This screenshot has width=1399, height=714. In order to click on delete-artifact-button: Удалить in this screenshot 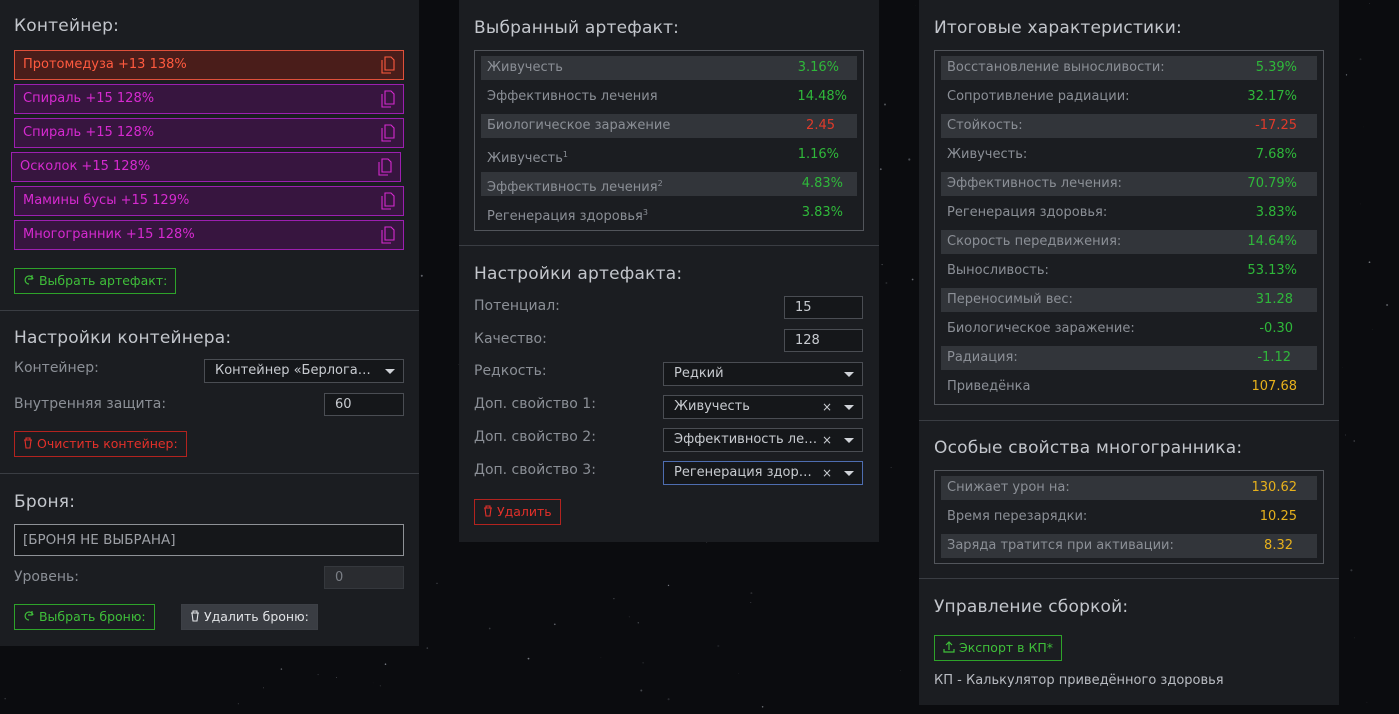, I will do `click(517, 512)`.